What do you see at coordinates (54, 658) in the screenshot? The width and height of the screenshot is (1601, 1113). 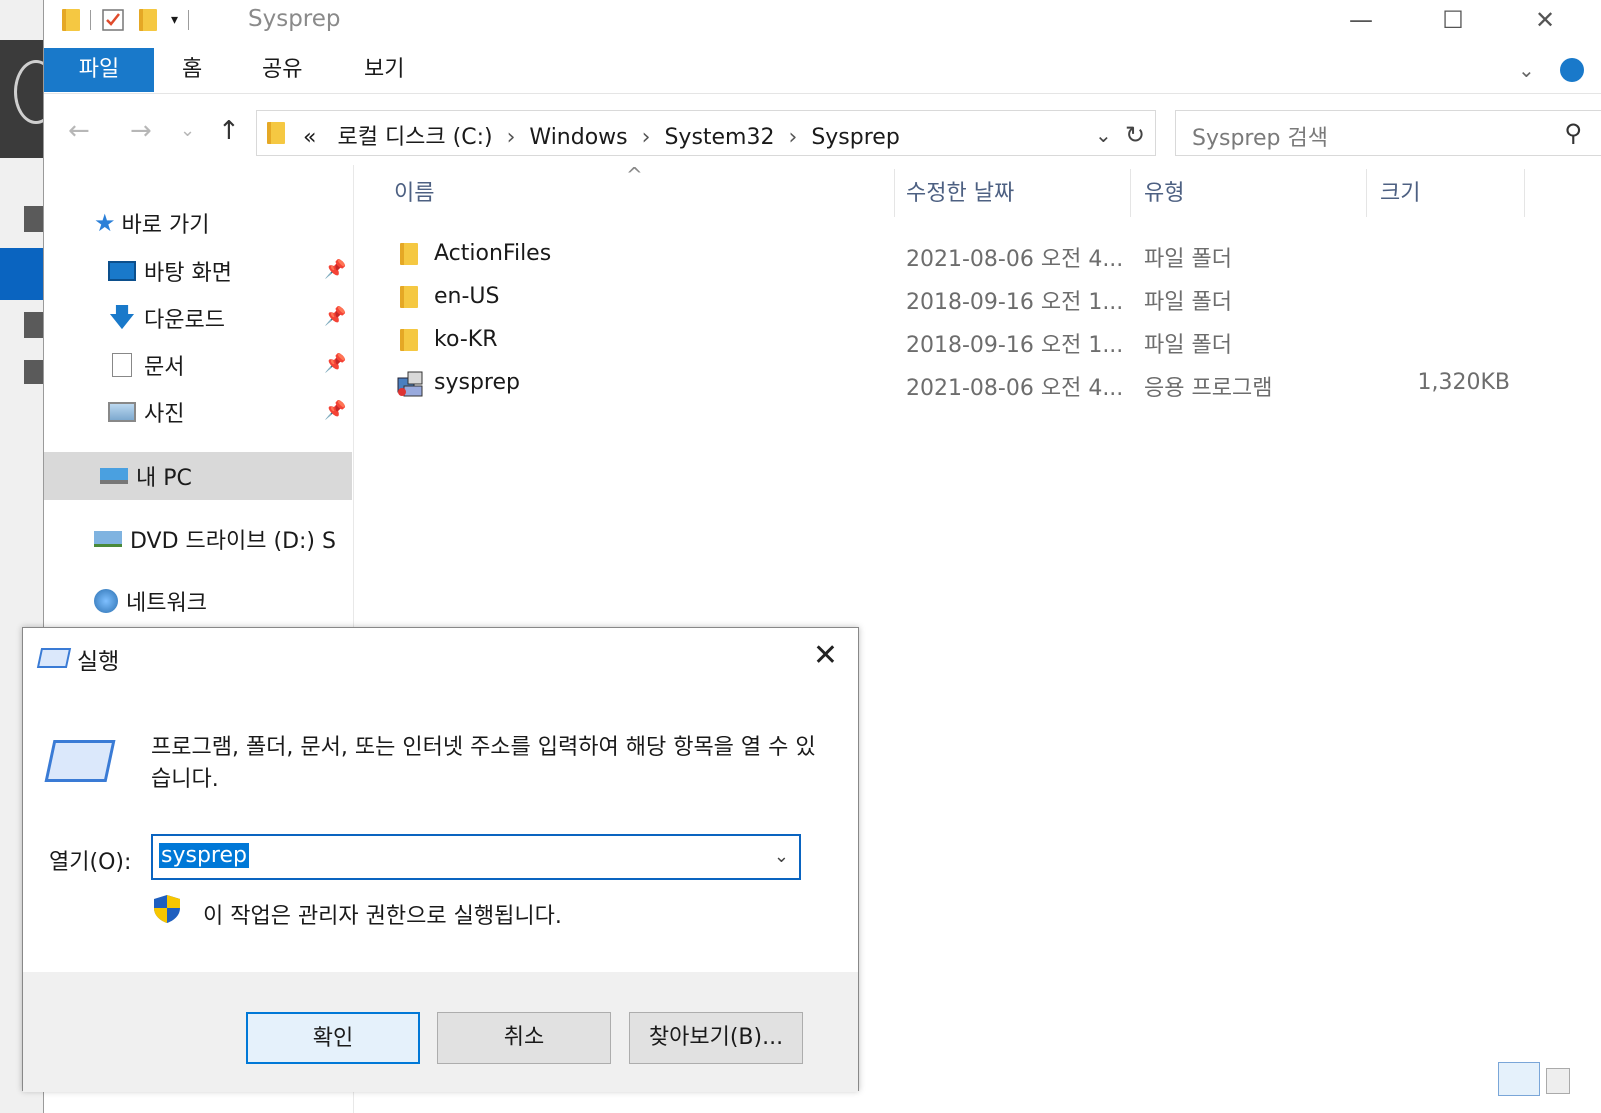 I see `run-icon` at bounding box center [54, 658].